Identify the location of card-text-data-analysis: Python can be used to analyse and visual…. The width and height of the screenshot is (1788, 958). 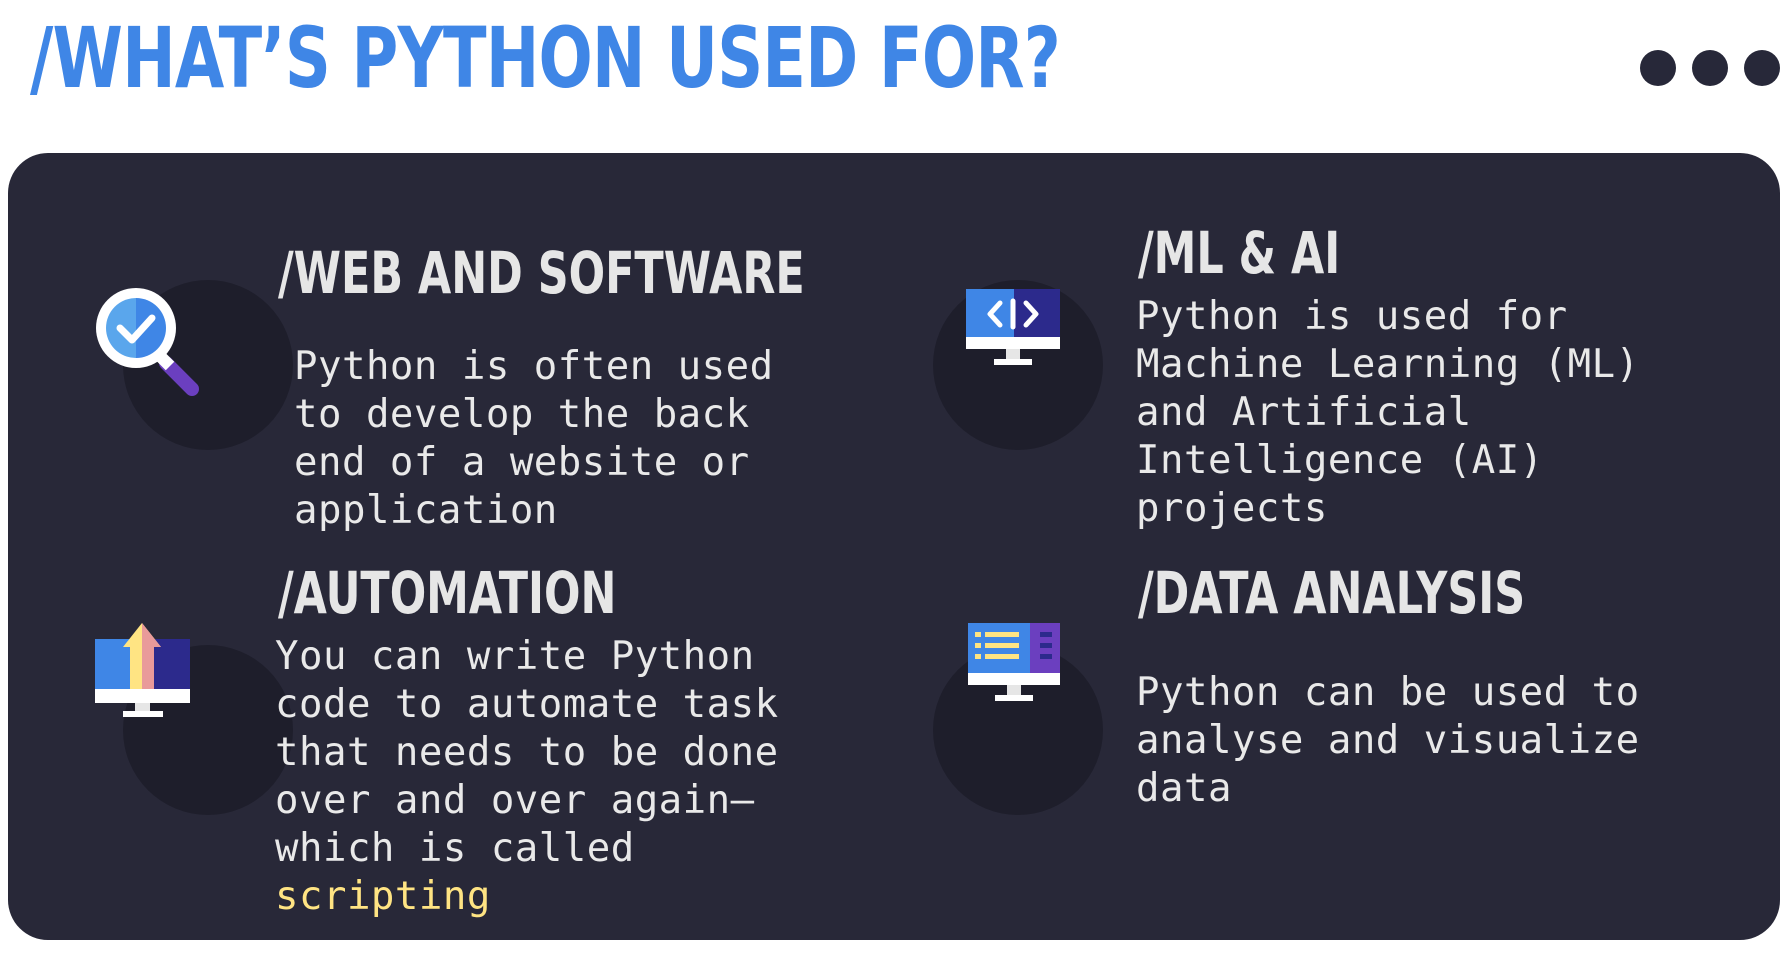
(1388, 740).